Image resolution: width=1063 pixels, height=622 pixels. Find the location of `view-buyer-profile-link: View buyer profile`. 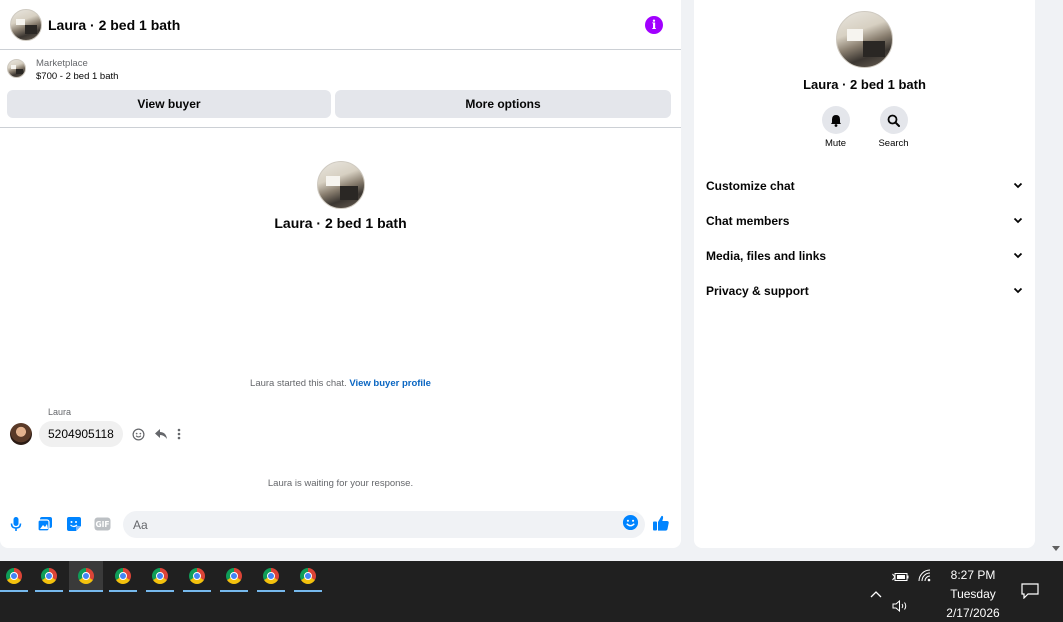

view-buyer-profile-link: View buyer profile is located at coordinates (390, 383).